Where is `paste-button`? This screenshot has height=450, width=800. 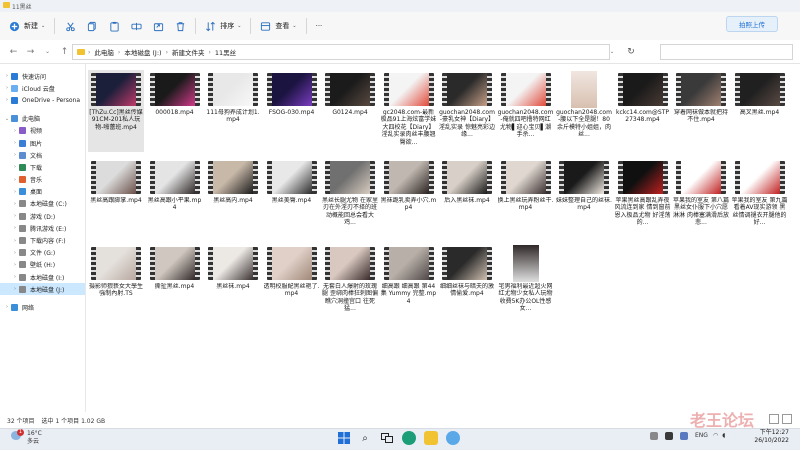 paste-button is located at coordinates (114, 26).